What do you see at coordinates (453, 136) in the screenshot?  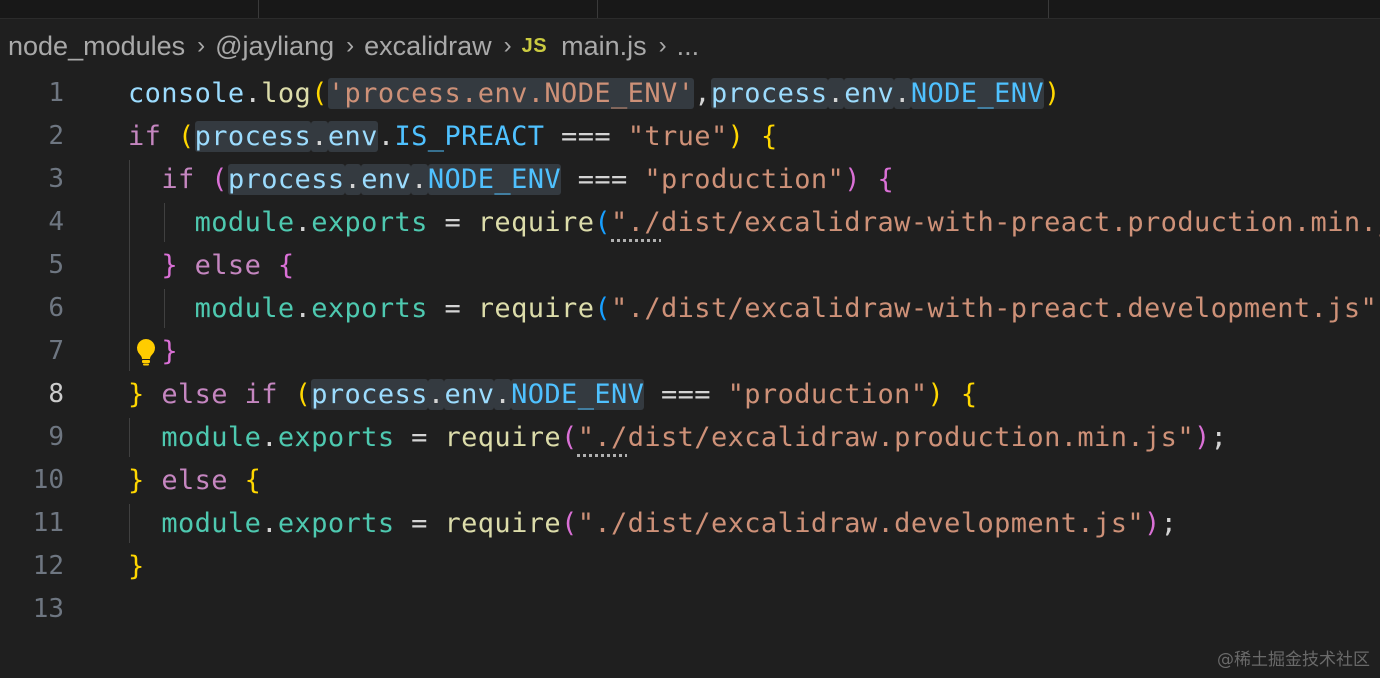 I see `code-text: if (process.env.IS_PREACT === "true") {` at bounding box center [453, 136].